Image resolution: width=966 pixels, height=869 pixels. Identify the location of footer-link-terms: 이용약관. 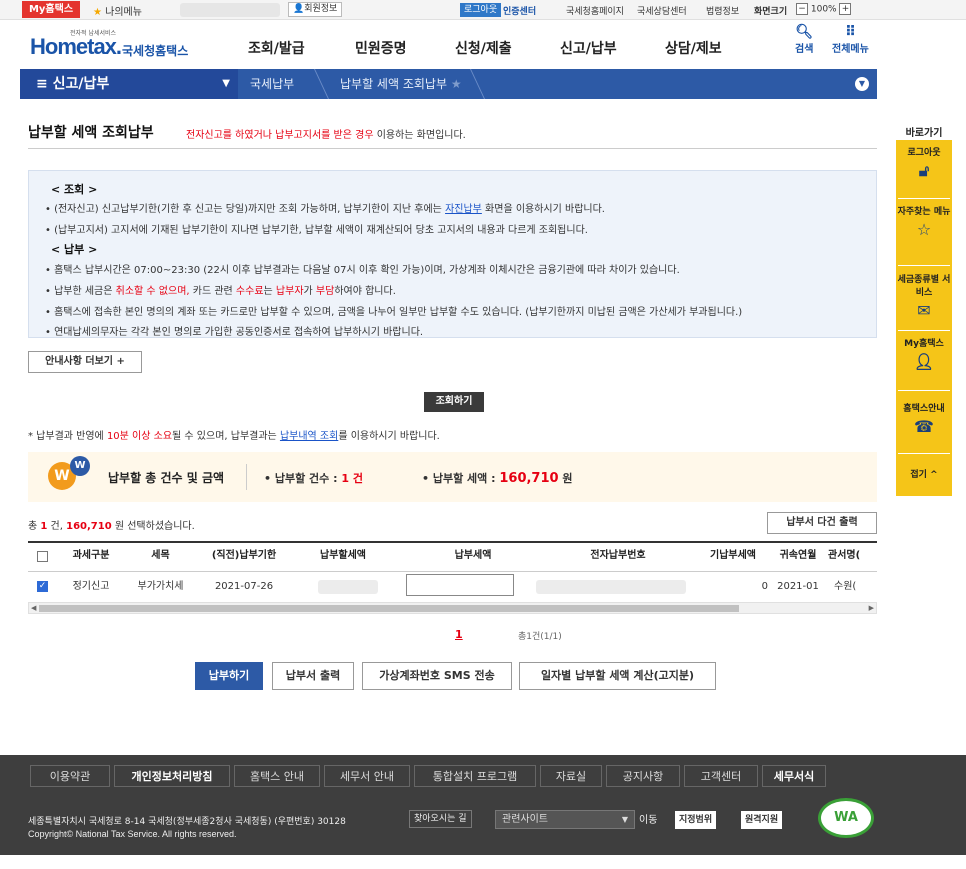
(70, 776).